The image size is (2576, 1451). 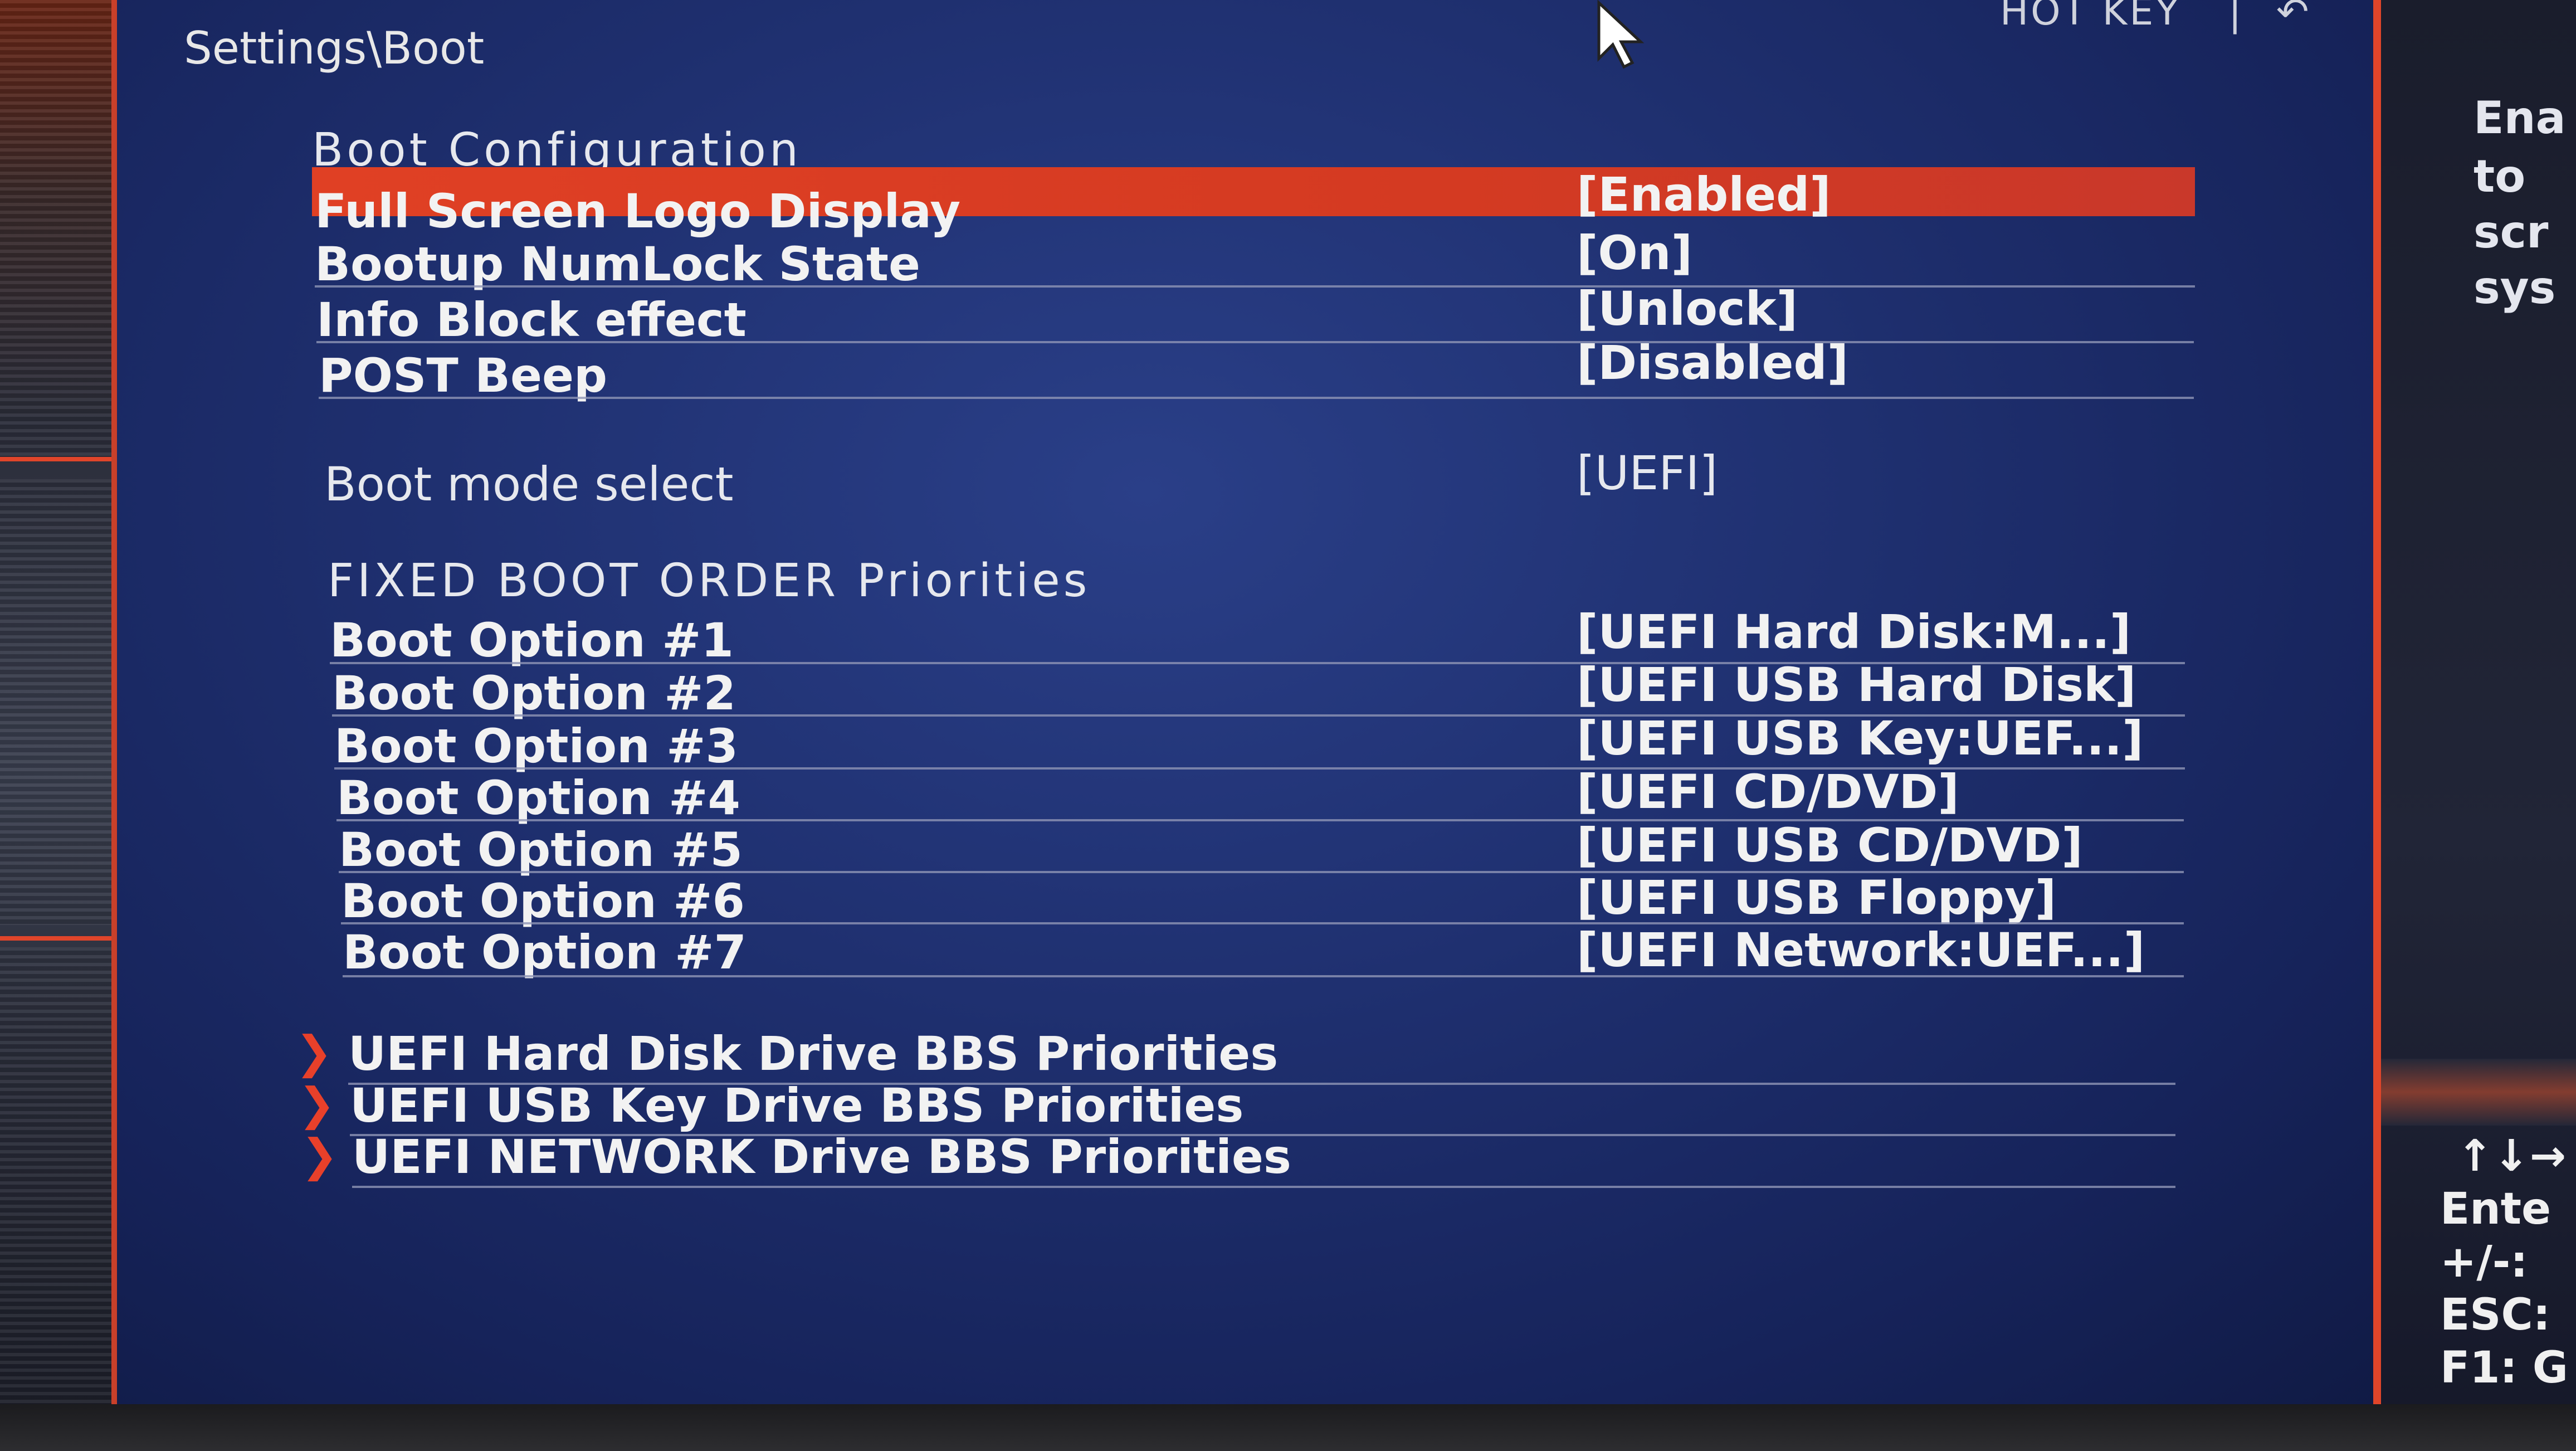 I want to click on setting-value: [On], so click(x=1634, y=253).